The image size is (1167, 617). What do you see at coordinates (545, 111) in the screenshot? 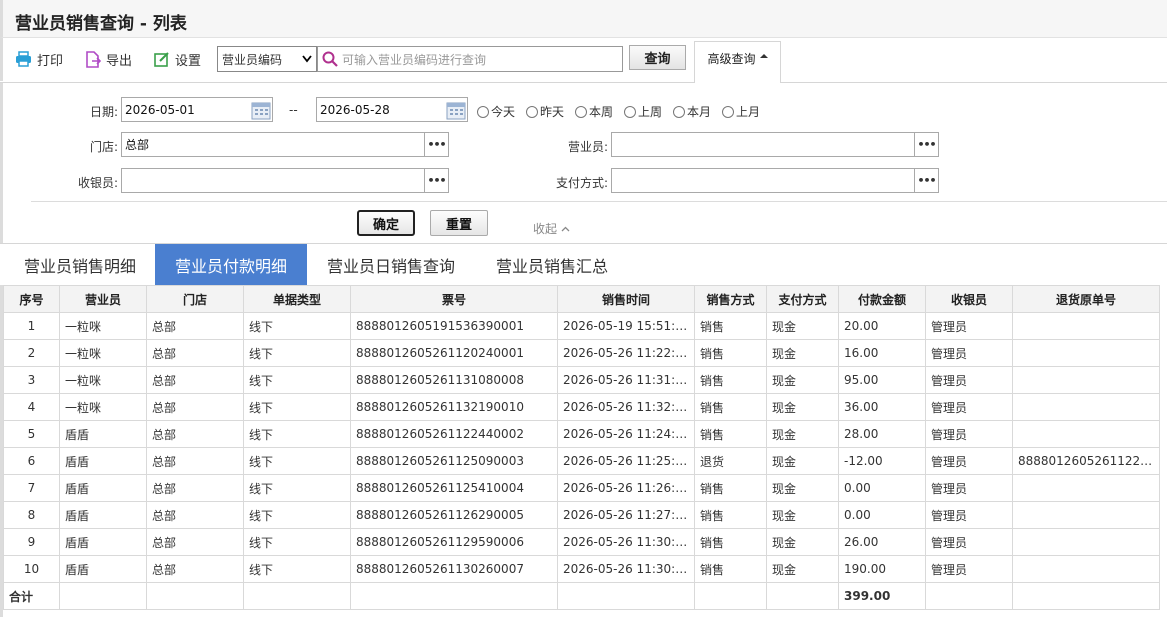
I see `radio-yesterday: 昨天` at bounding box center [545, 111].